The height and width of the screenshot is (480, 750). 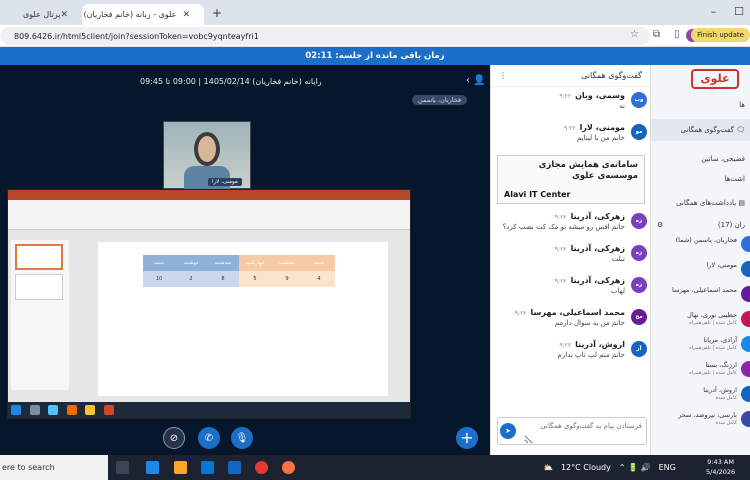 What do you see at coordinates (586, 467) in the screenshot?
I see `weather-text: 12°C Cloudy` at bounding box center [586, 467].